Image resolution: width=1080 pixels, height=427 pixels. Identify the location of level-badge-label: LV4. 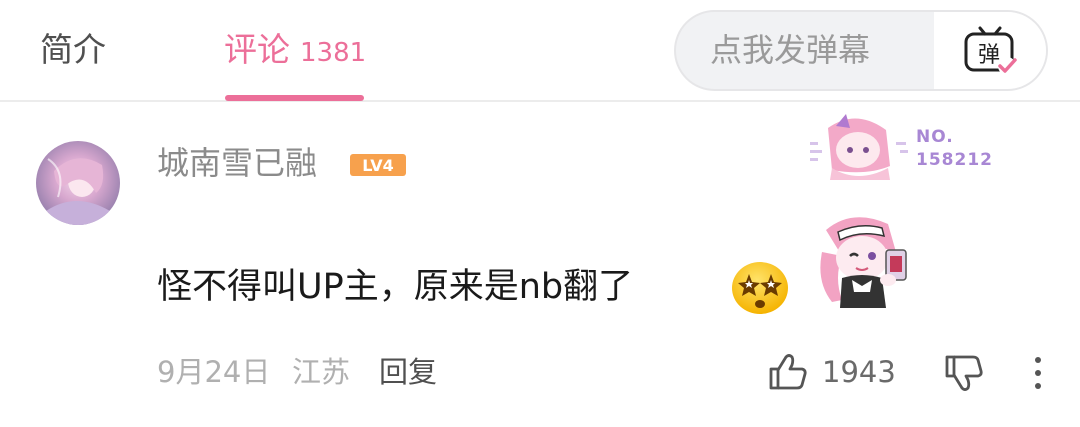
(378, 165).